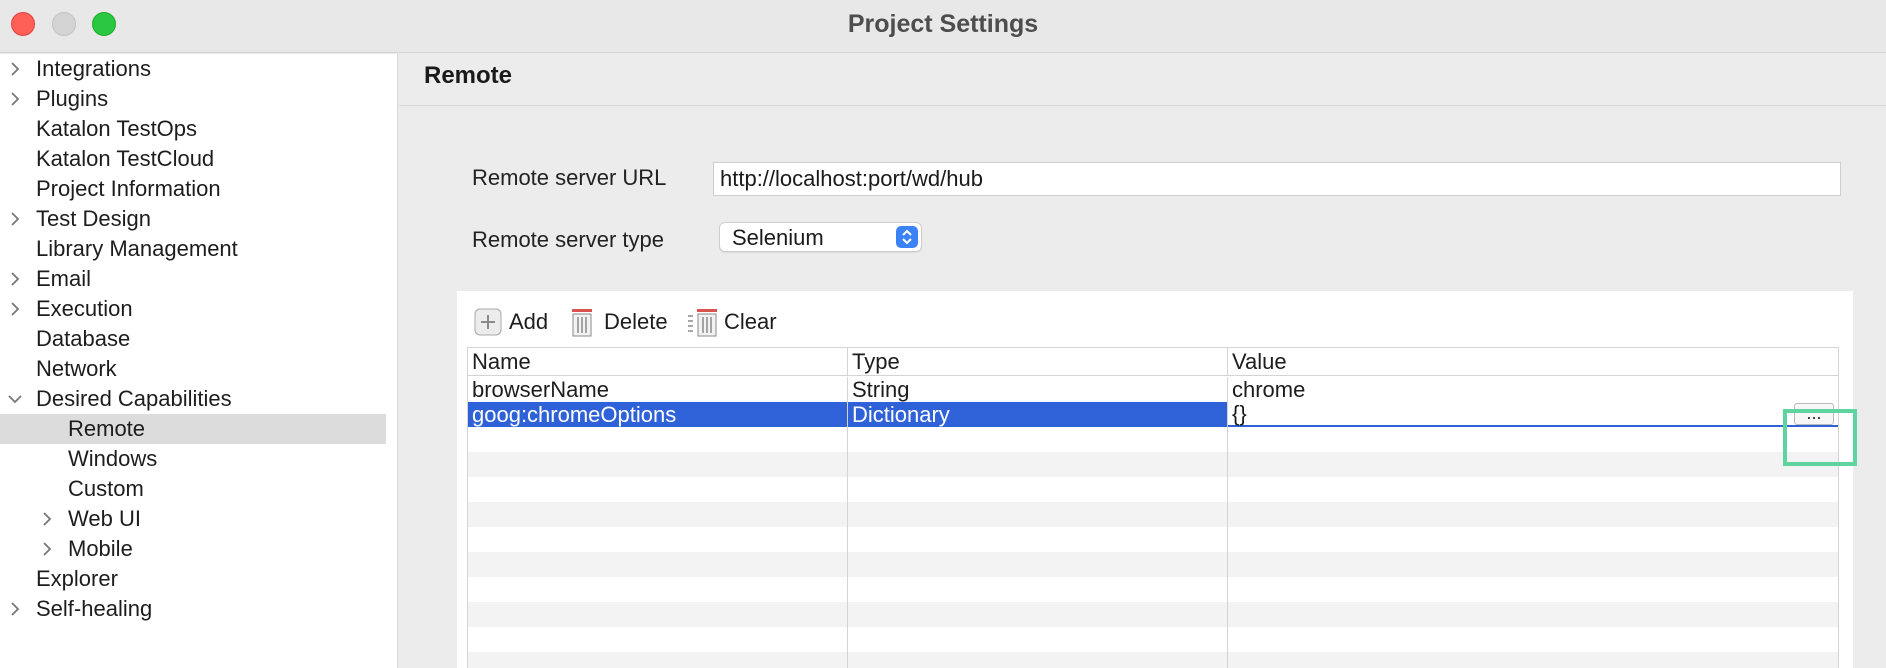 The height and width of the screenshot is (668, 1886). I want to click on sidebar-item-label: Katalon TestCloud, so click(125, 158).